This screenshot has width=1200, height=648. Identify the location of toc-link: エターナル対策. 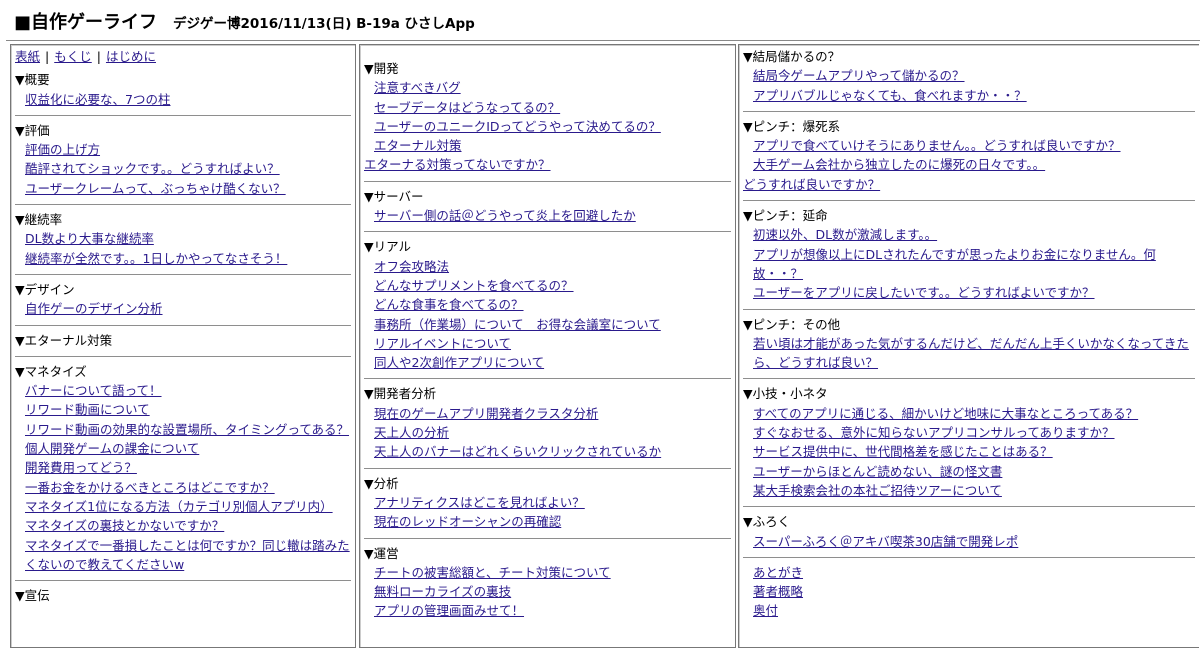
(418, 145).